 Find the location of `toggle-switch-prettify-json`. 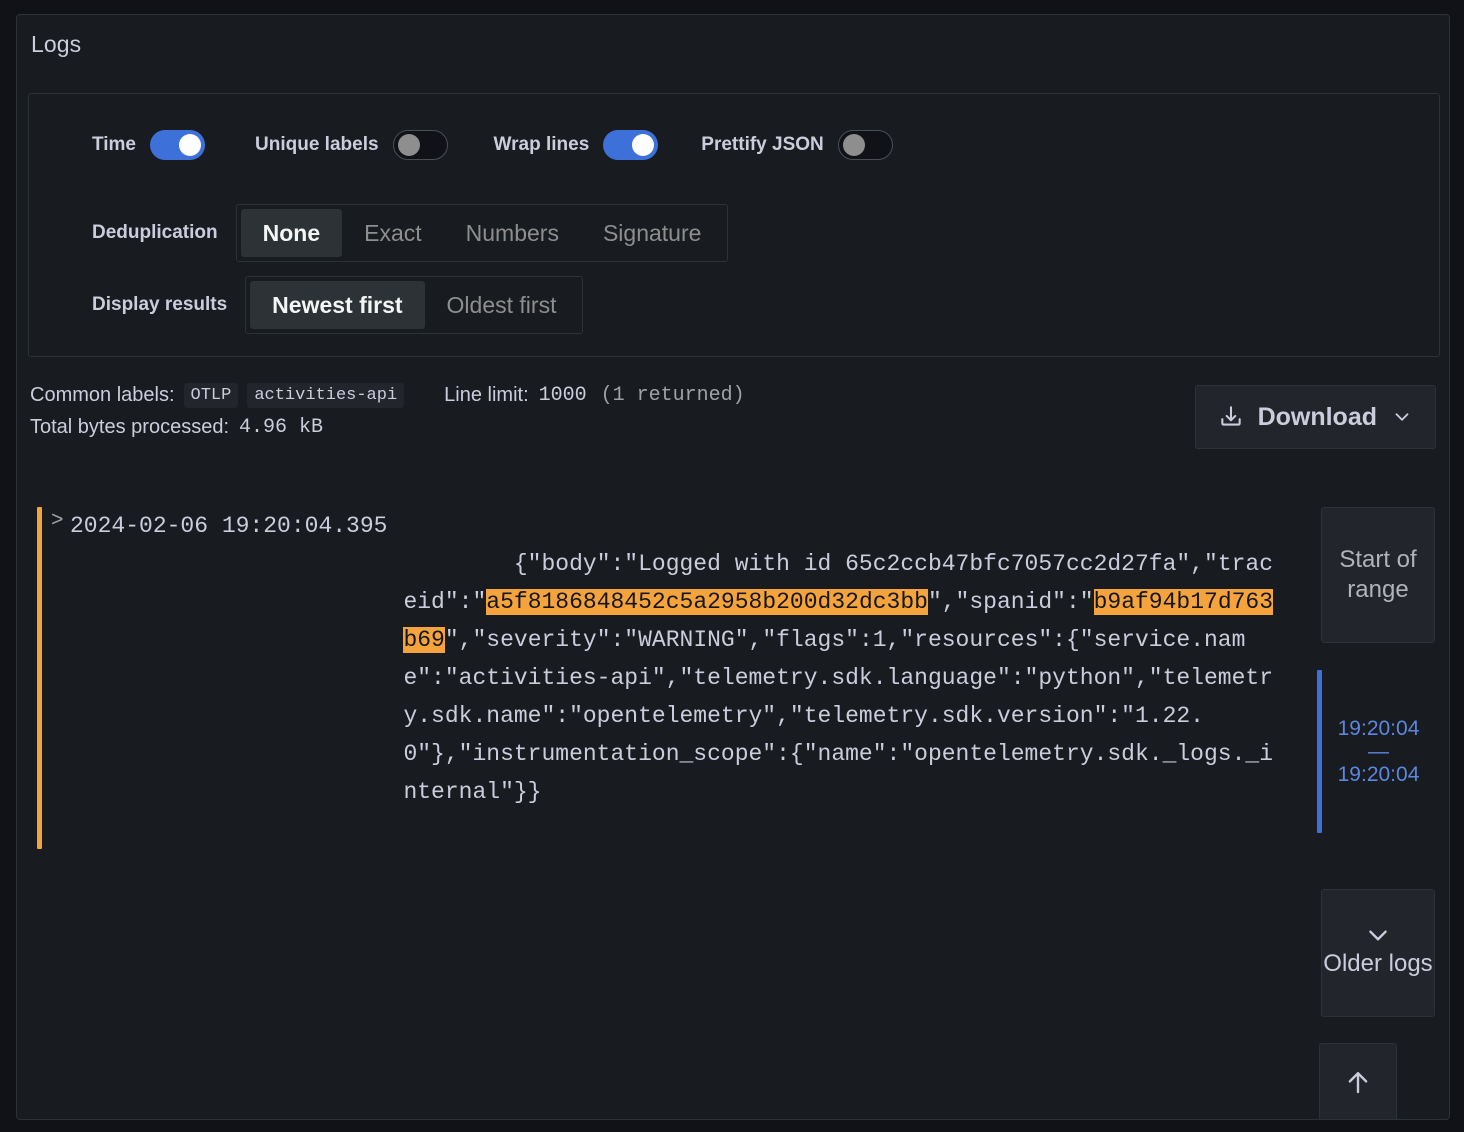

toggle-switch-prettify-json is located at coordinates (865, 145).